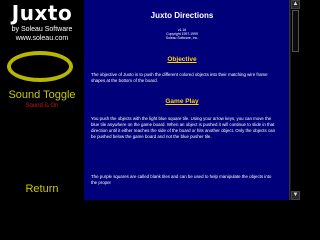 The width and height of the screenshot is (320, 240). What do you see at coordinates (295, 4) in the screenshot?
I see `scroll-up-arrow-icon: ▲` at bounding box center [295, 4].